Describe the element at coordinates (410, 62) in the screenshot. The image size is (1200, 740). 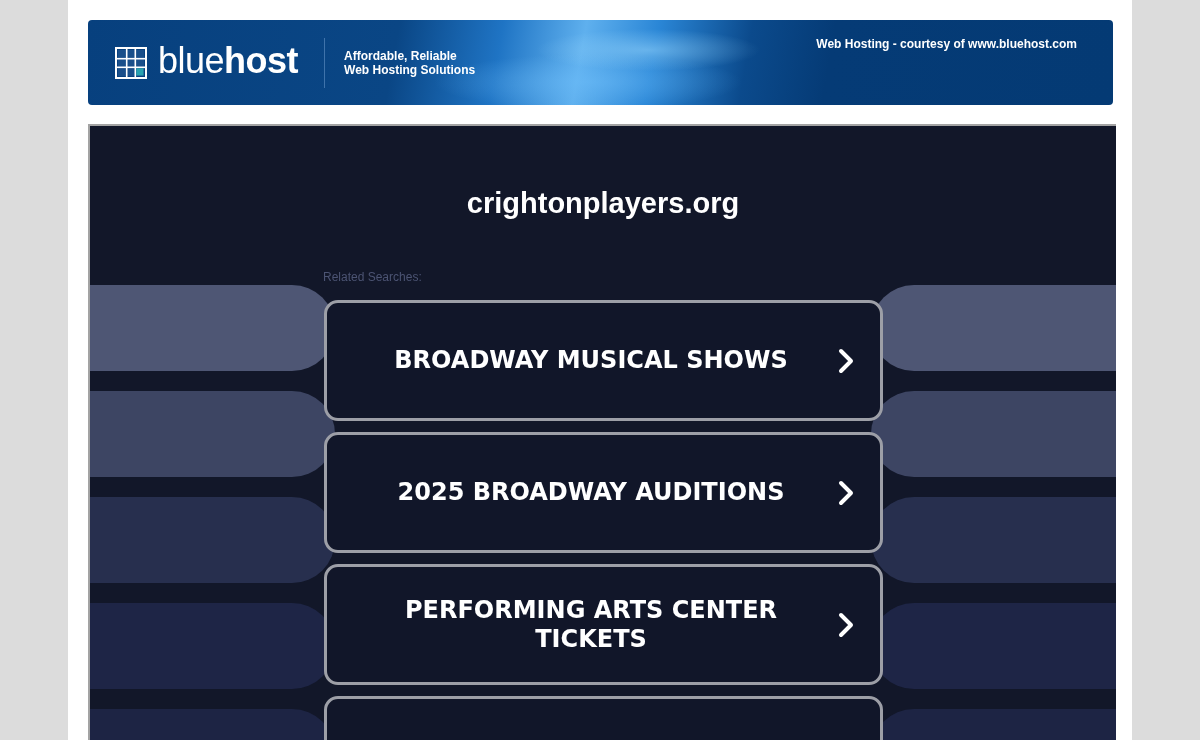
I see `tagline: Affordable, Reliable Web Hosting Solutions` at that location.